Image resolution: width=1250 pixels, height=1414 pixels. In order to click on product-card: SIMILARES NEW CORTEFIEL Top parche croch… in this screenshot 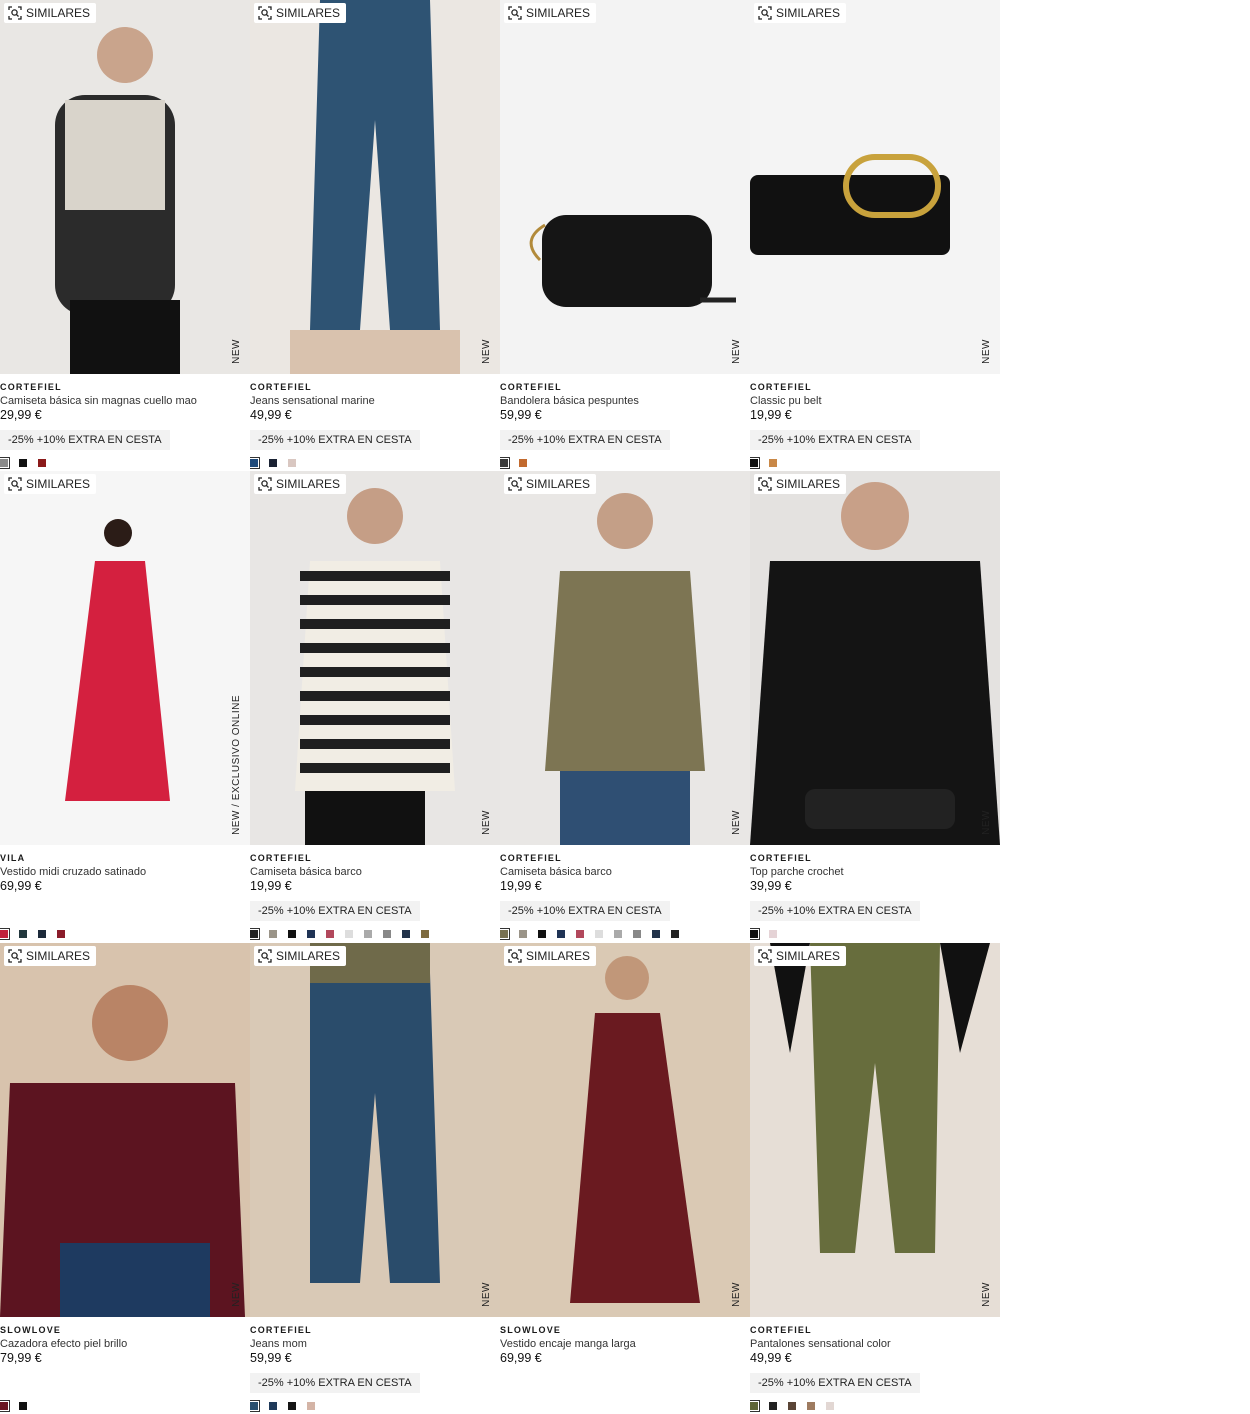, I will do `click(875, 706)`.